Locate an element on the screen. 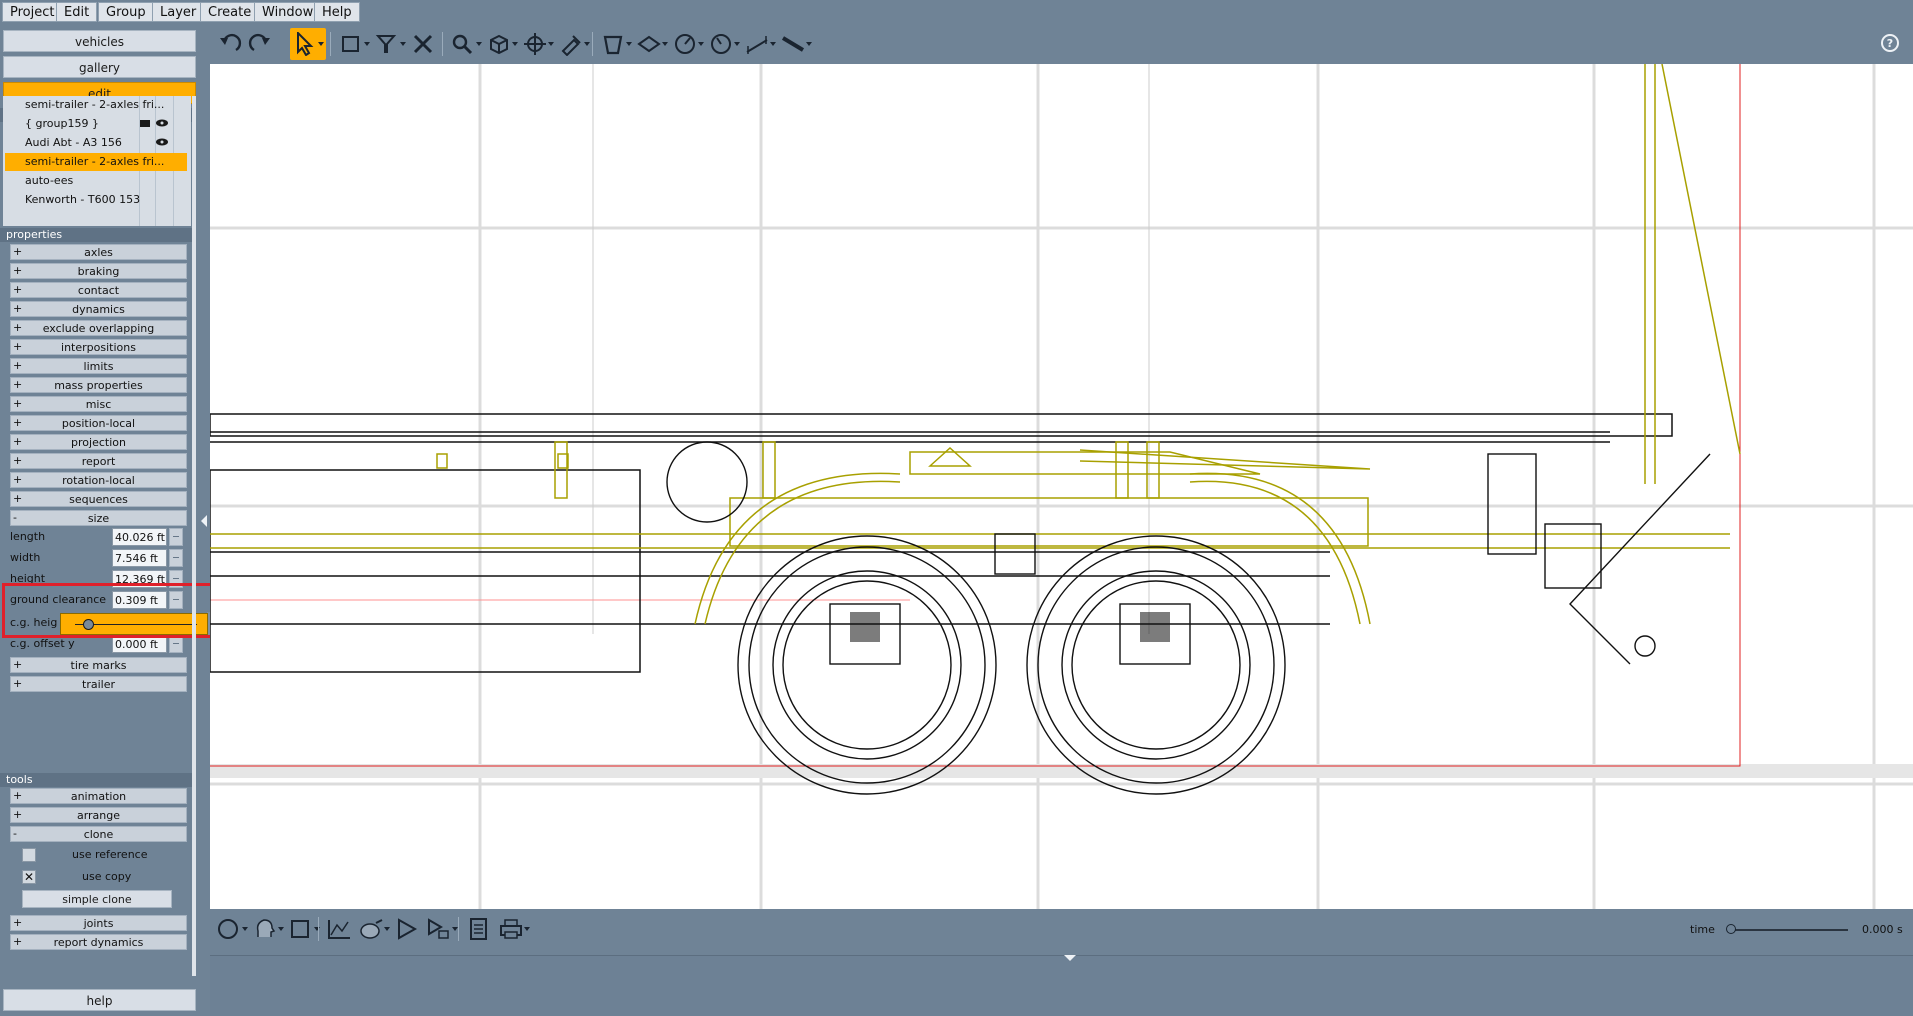  measure-angle-button is located at coordinates (688, 44).